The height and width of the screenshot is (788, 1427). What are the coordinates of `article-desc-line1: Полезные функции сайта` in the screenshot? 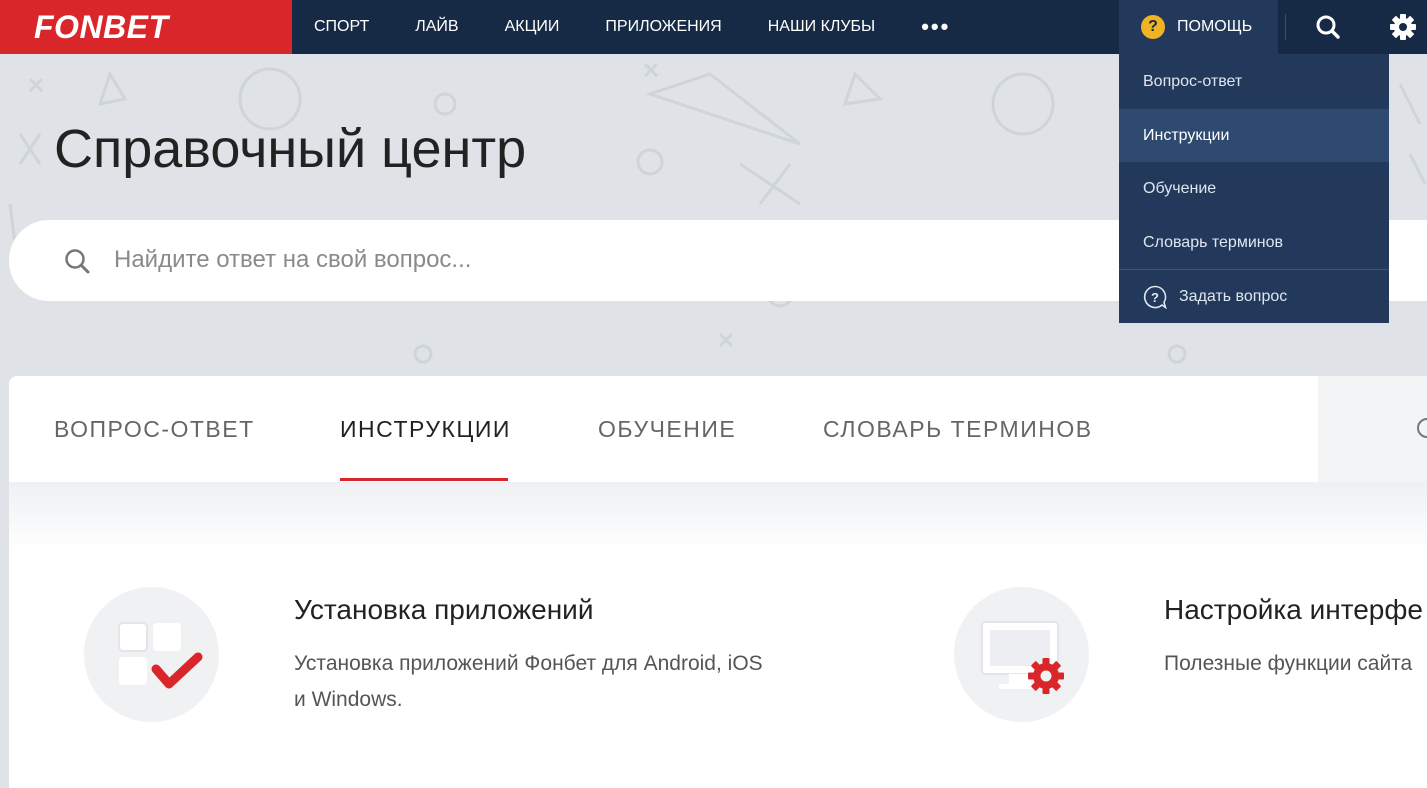 It's located at (1288, 663).